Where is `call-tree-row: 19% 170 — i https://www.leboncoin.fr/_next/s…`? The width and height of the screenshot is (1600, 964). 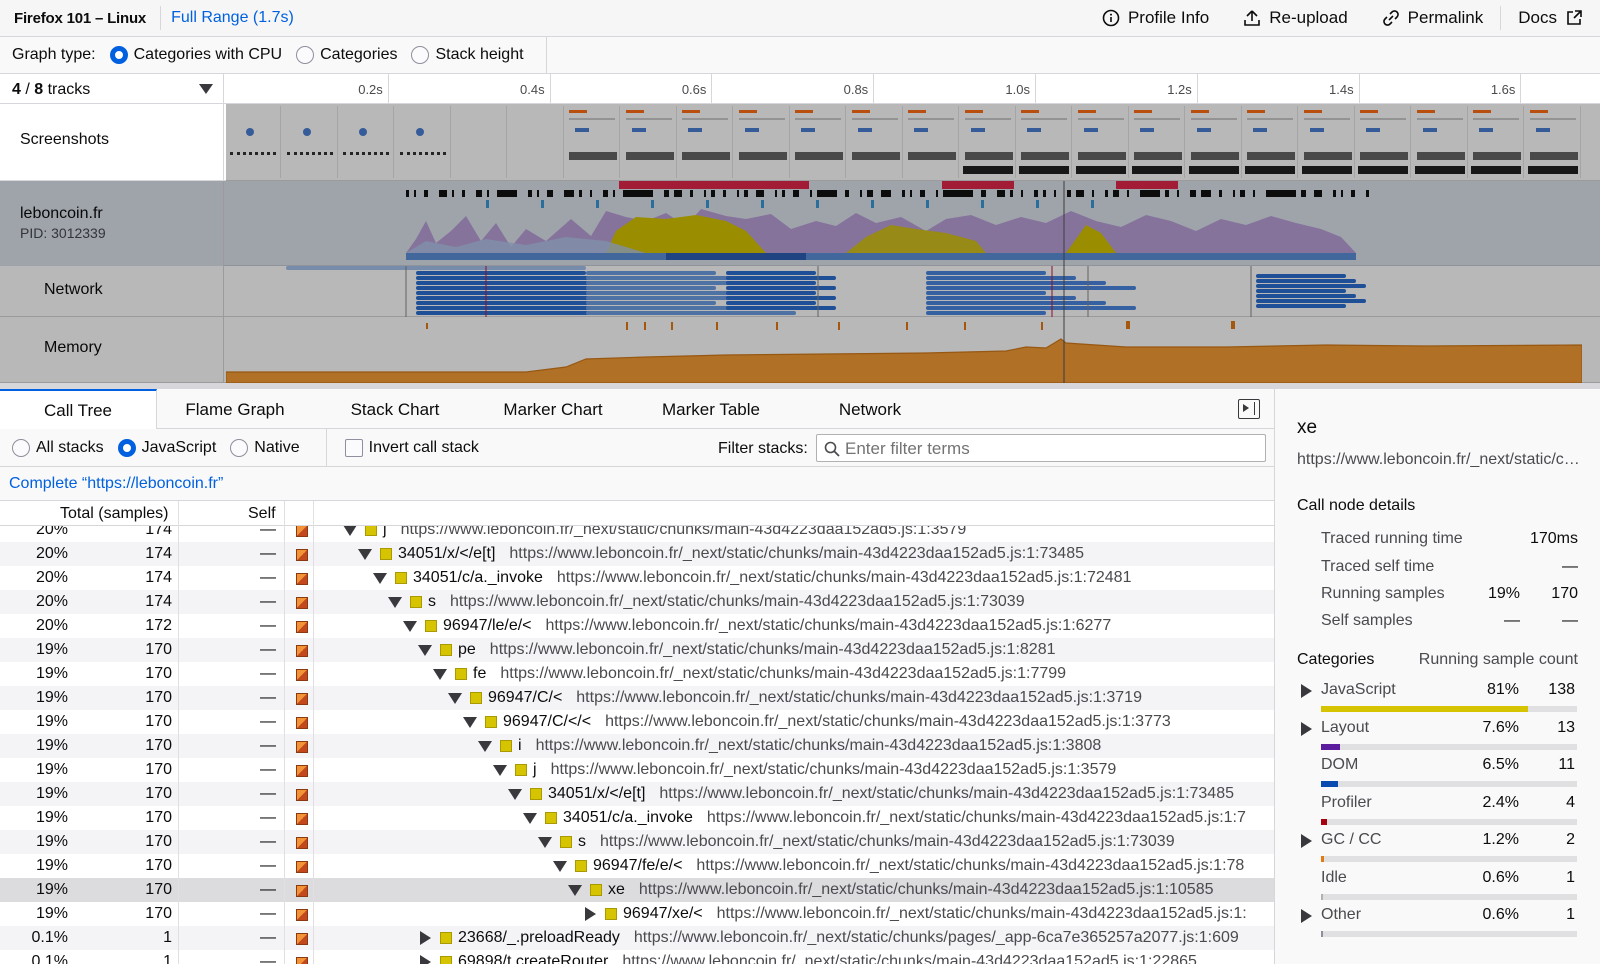
call-tree-row: 19% 170 — i https://www.leboncoin.fr/_next/s… is located at coordinates (637, 746).